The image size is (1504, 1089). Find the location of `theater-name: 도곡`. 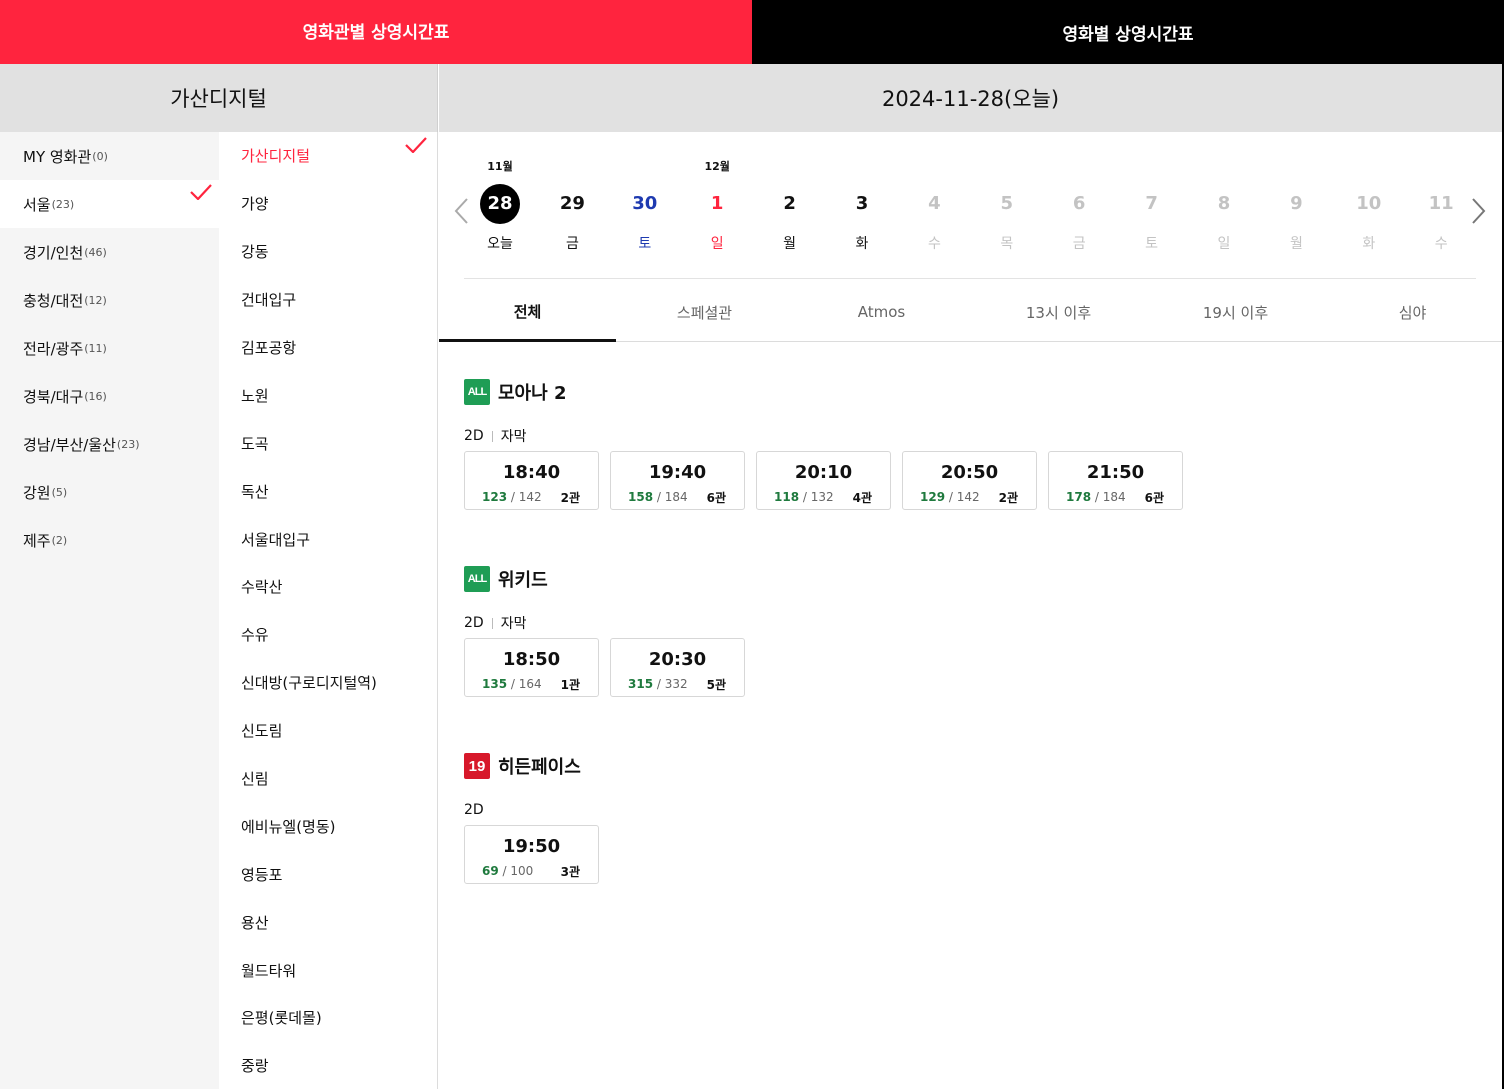

theater-name: 도곡 is located at coordinates (255, 443).